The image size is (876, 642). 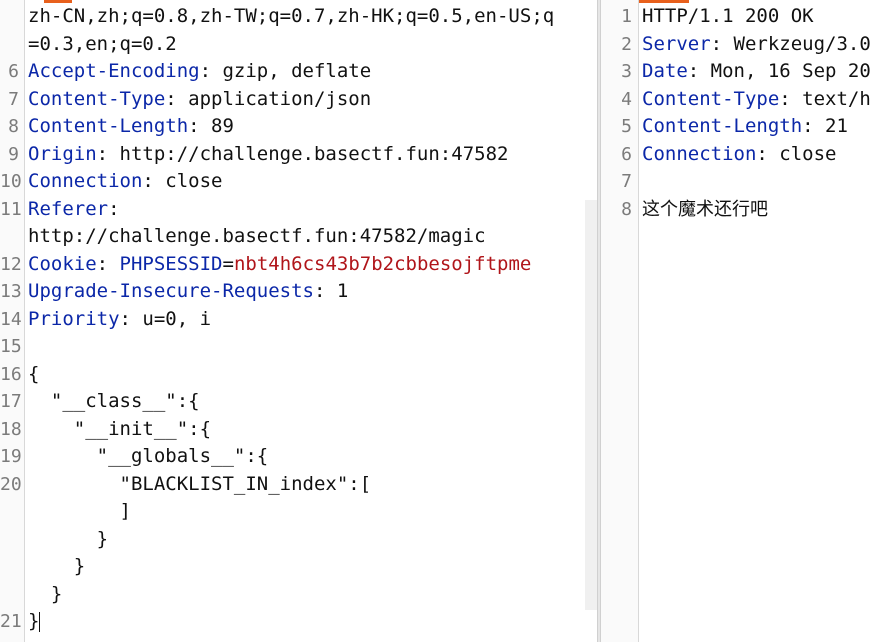 I want to click on line-number: 12, so click(x=11, y=264).